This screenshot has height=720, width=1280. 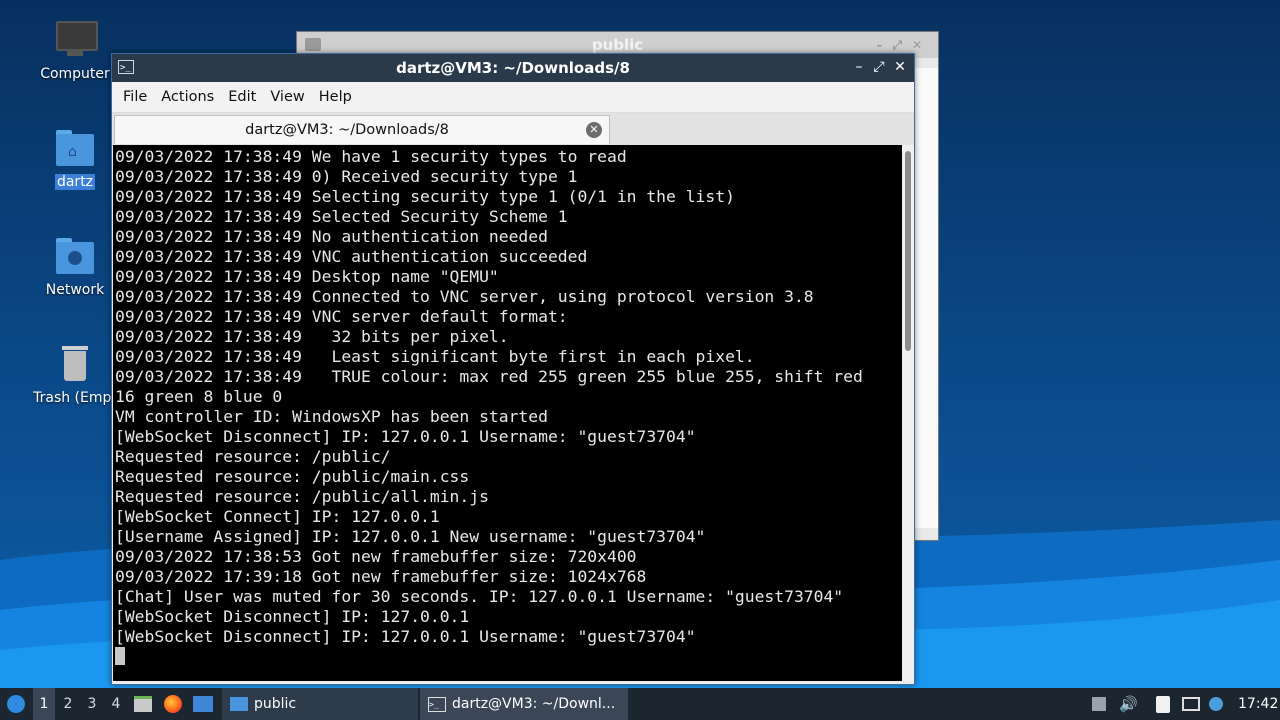 What do you see at coordinates (75, 182) in the screenshot?
I see `desktop-icon-label: dartz` at bounding box center [75, 182].